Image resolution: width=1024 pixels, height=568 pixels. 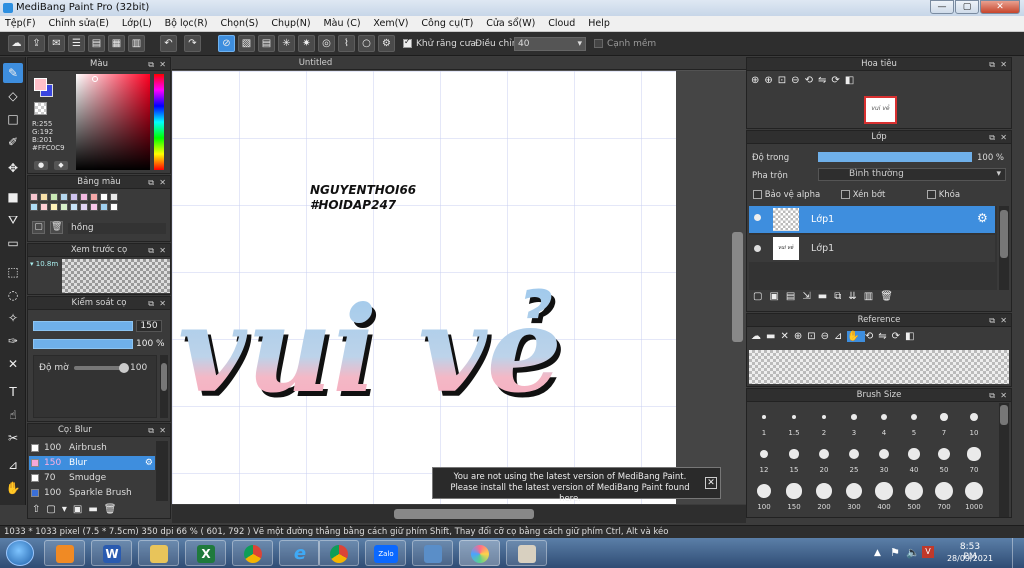 What do you see at coordinates (101, 368) in the screenshot?
I see `opacity-track` at bounding box center [101, 368].